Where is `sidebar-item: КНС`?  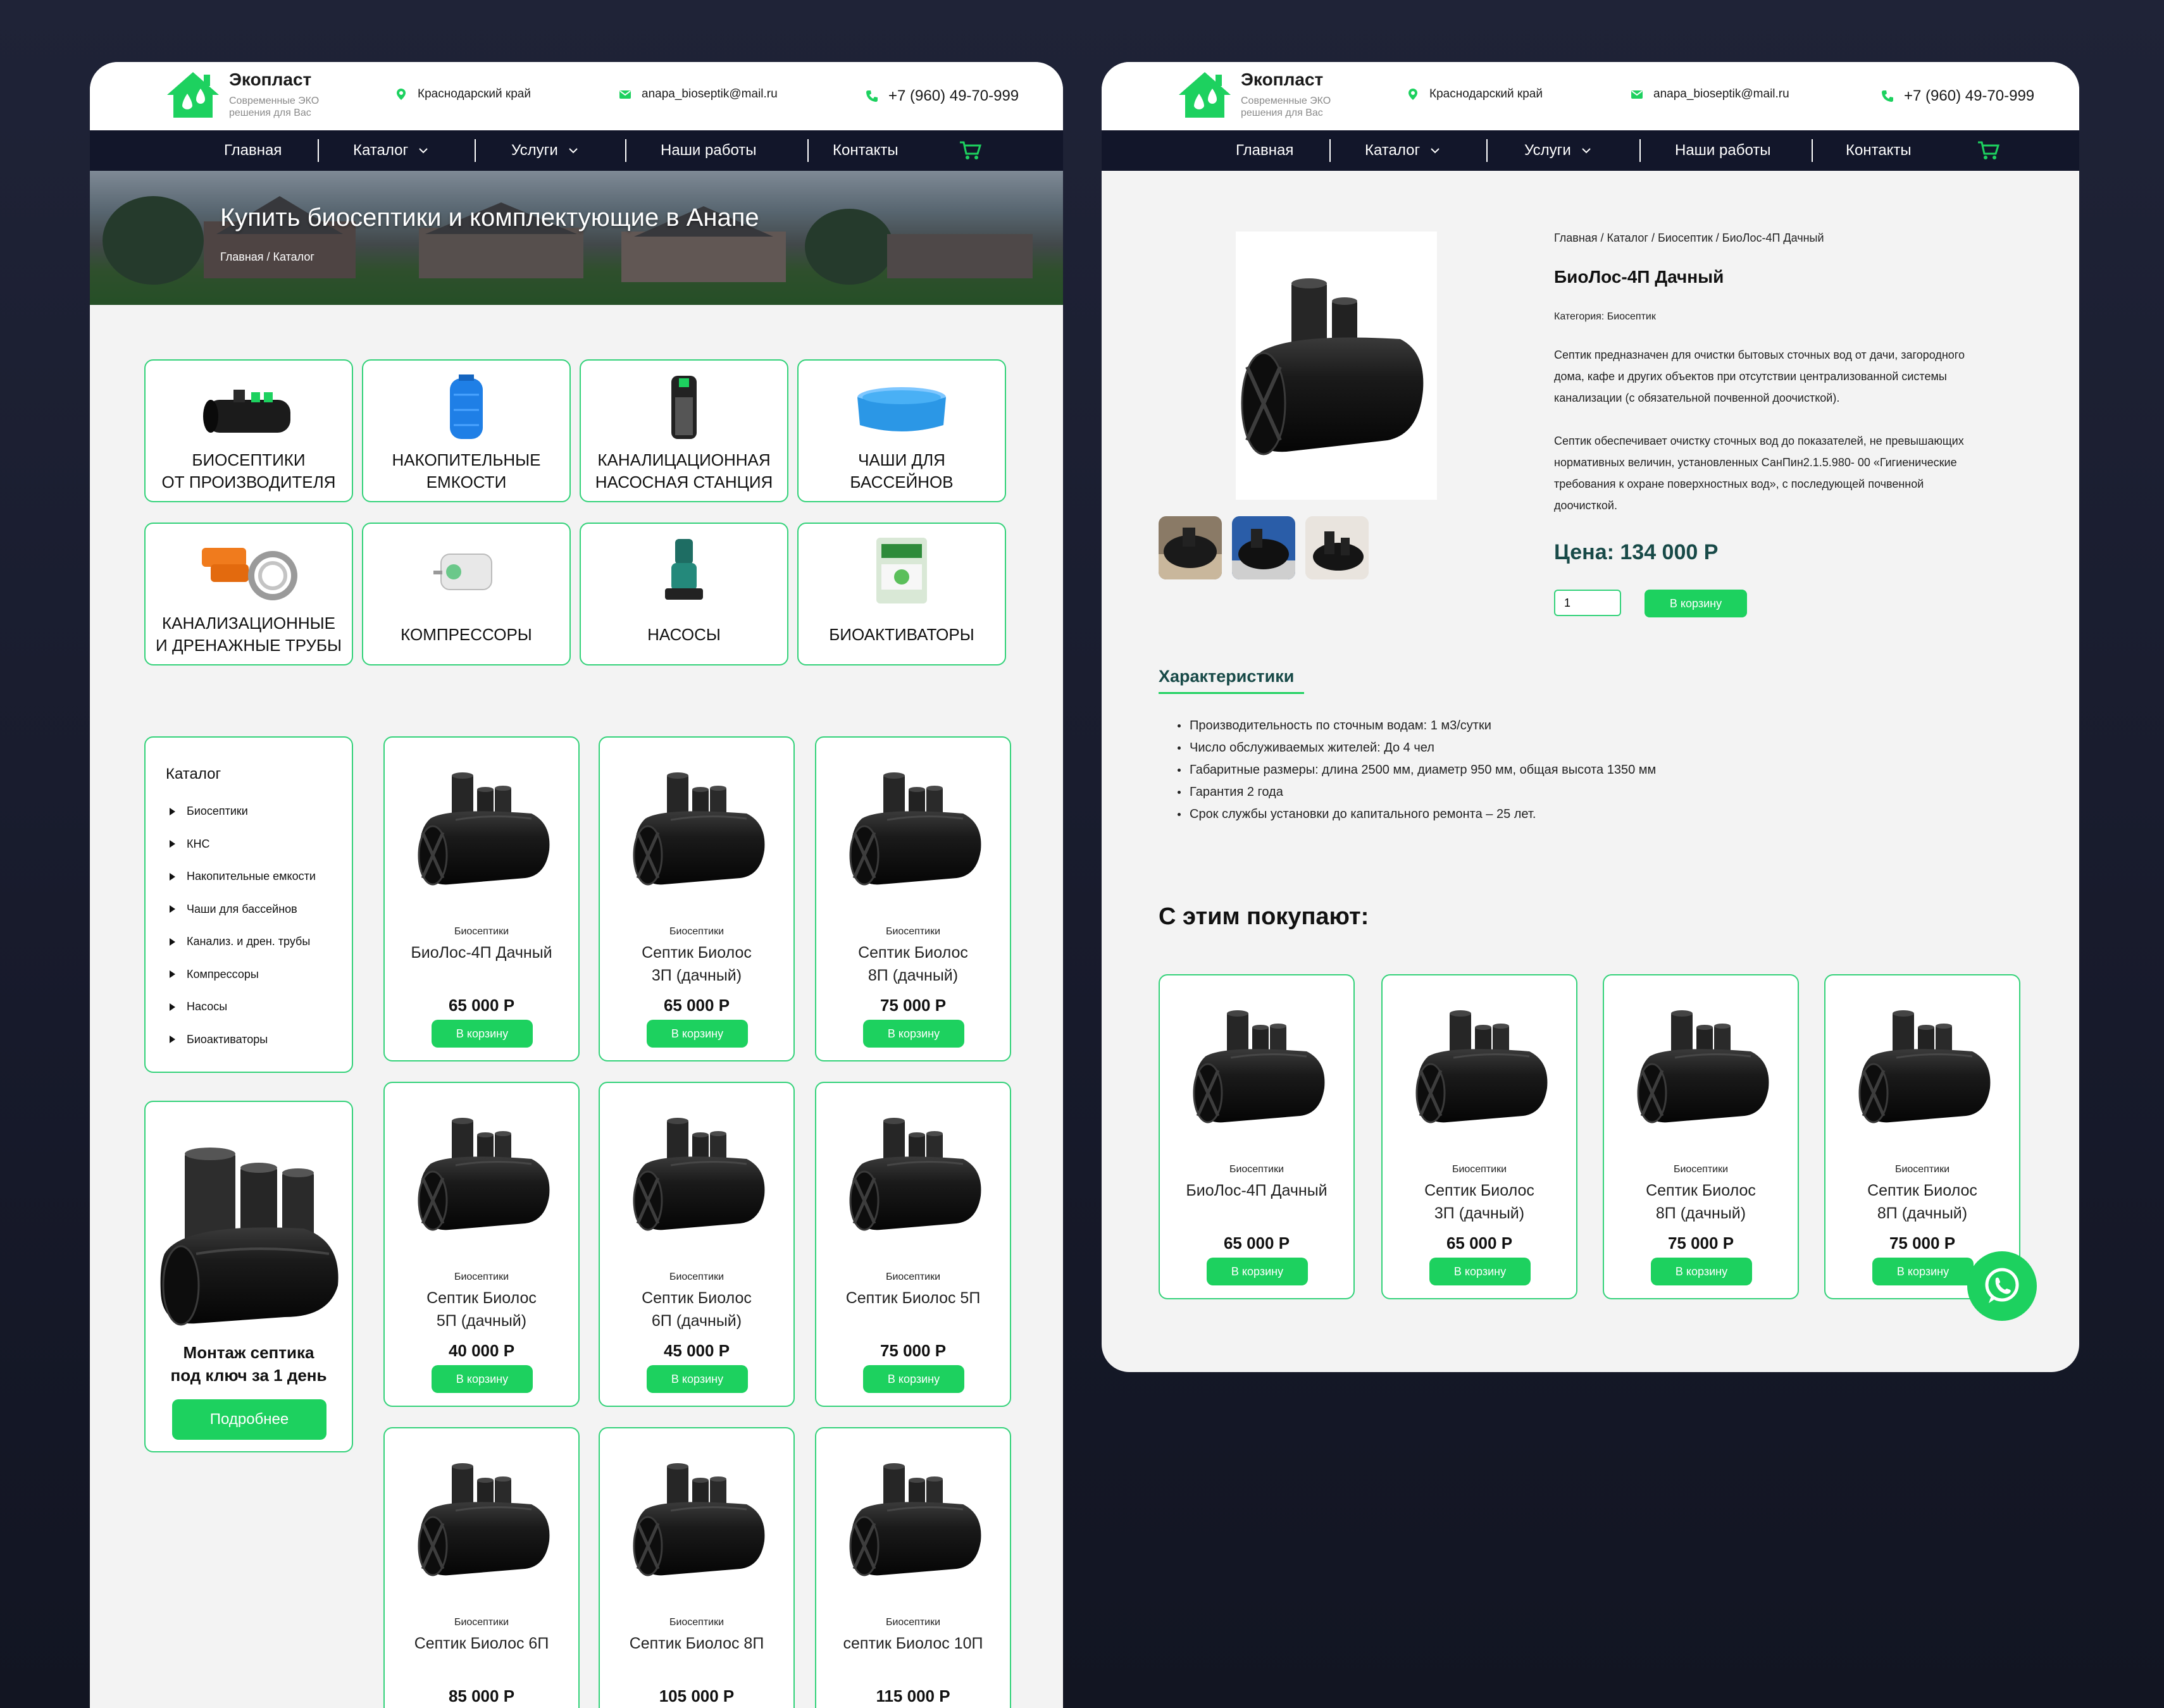
sidebar-item: КНС is located at coordinates (189, 844).